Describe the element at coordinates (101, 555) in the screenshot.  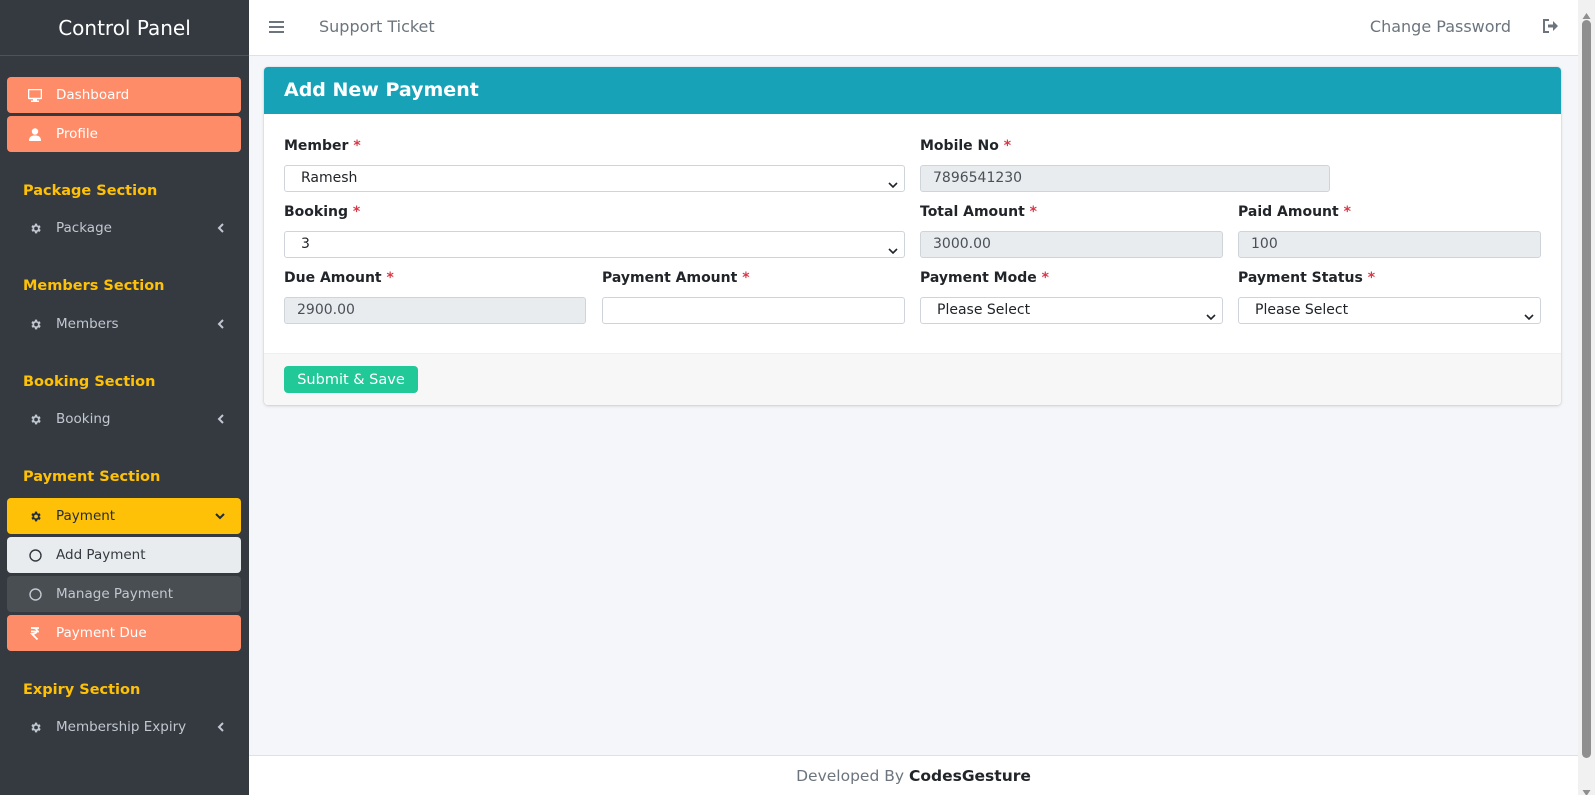
I see `sidebar-item-label: Add Payment` at that location.